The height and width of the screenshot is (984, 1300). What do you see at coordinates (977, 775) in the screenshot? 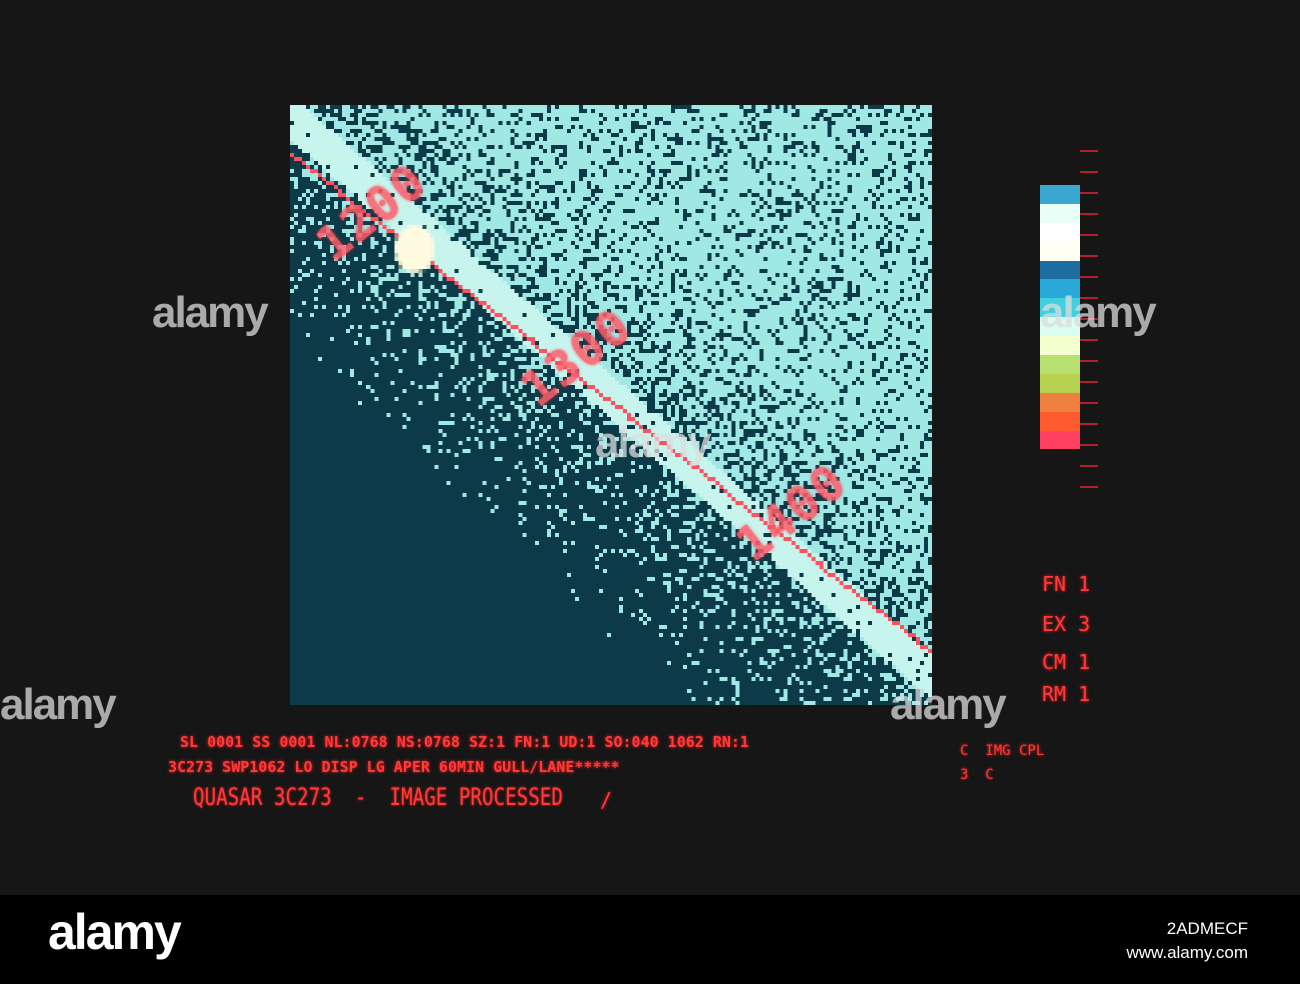
I see `status-right-2: 3 C` at bounding box center [977, 775].